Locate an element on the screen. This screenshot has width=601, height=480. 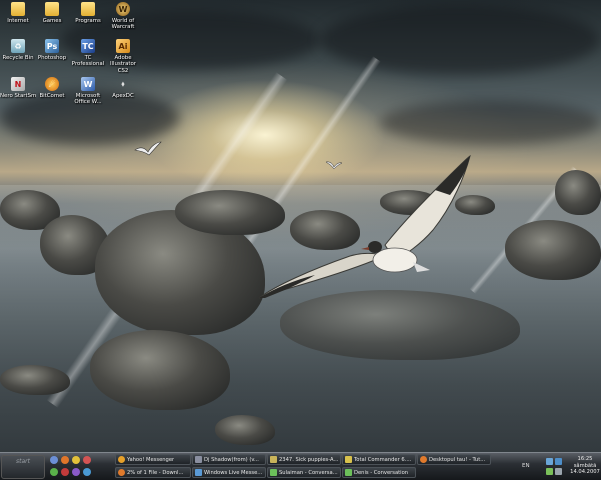
desktop-icon-apexdc: ⬧ ApexDC is located at coordinates (123, 88).